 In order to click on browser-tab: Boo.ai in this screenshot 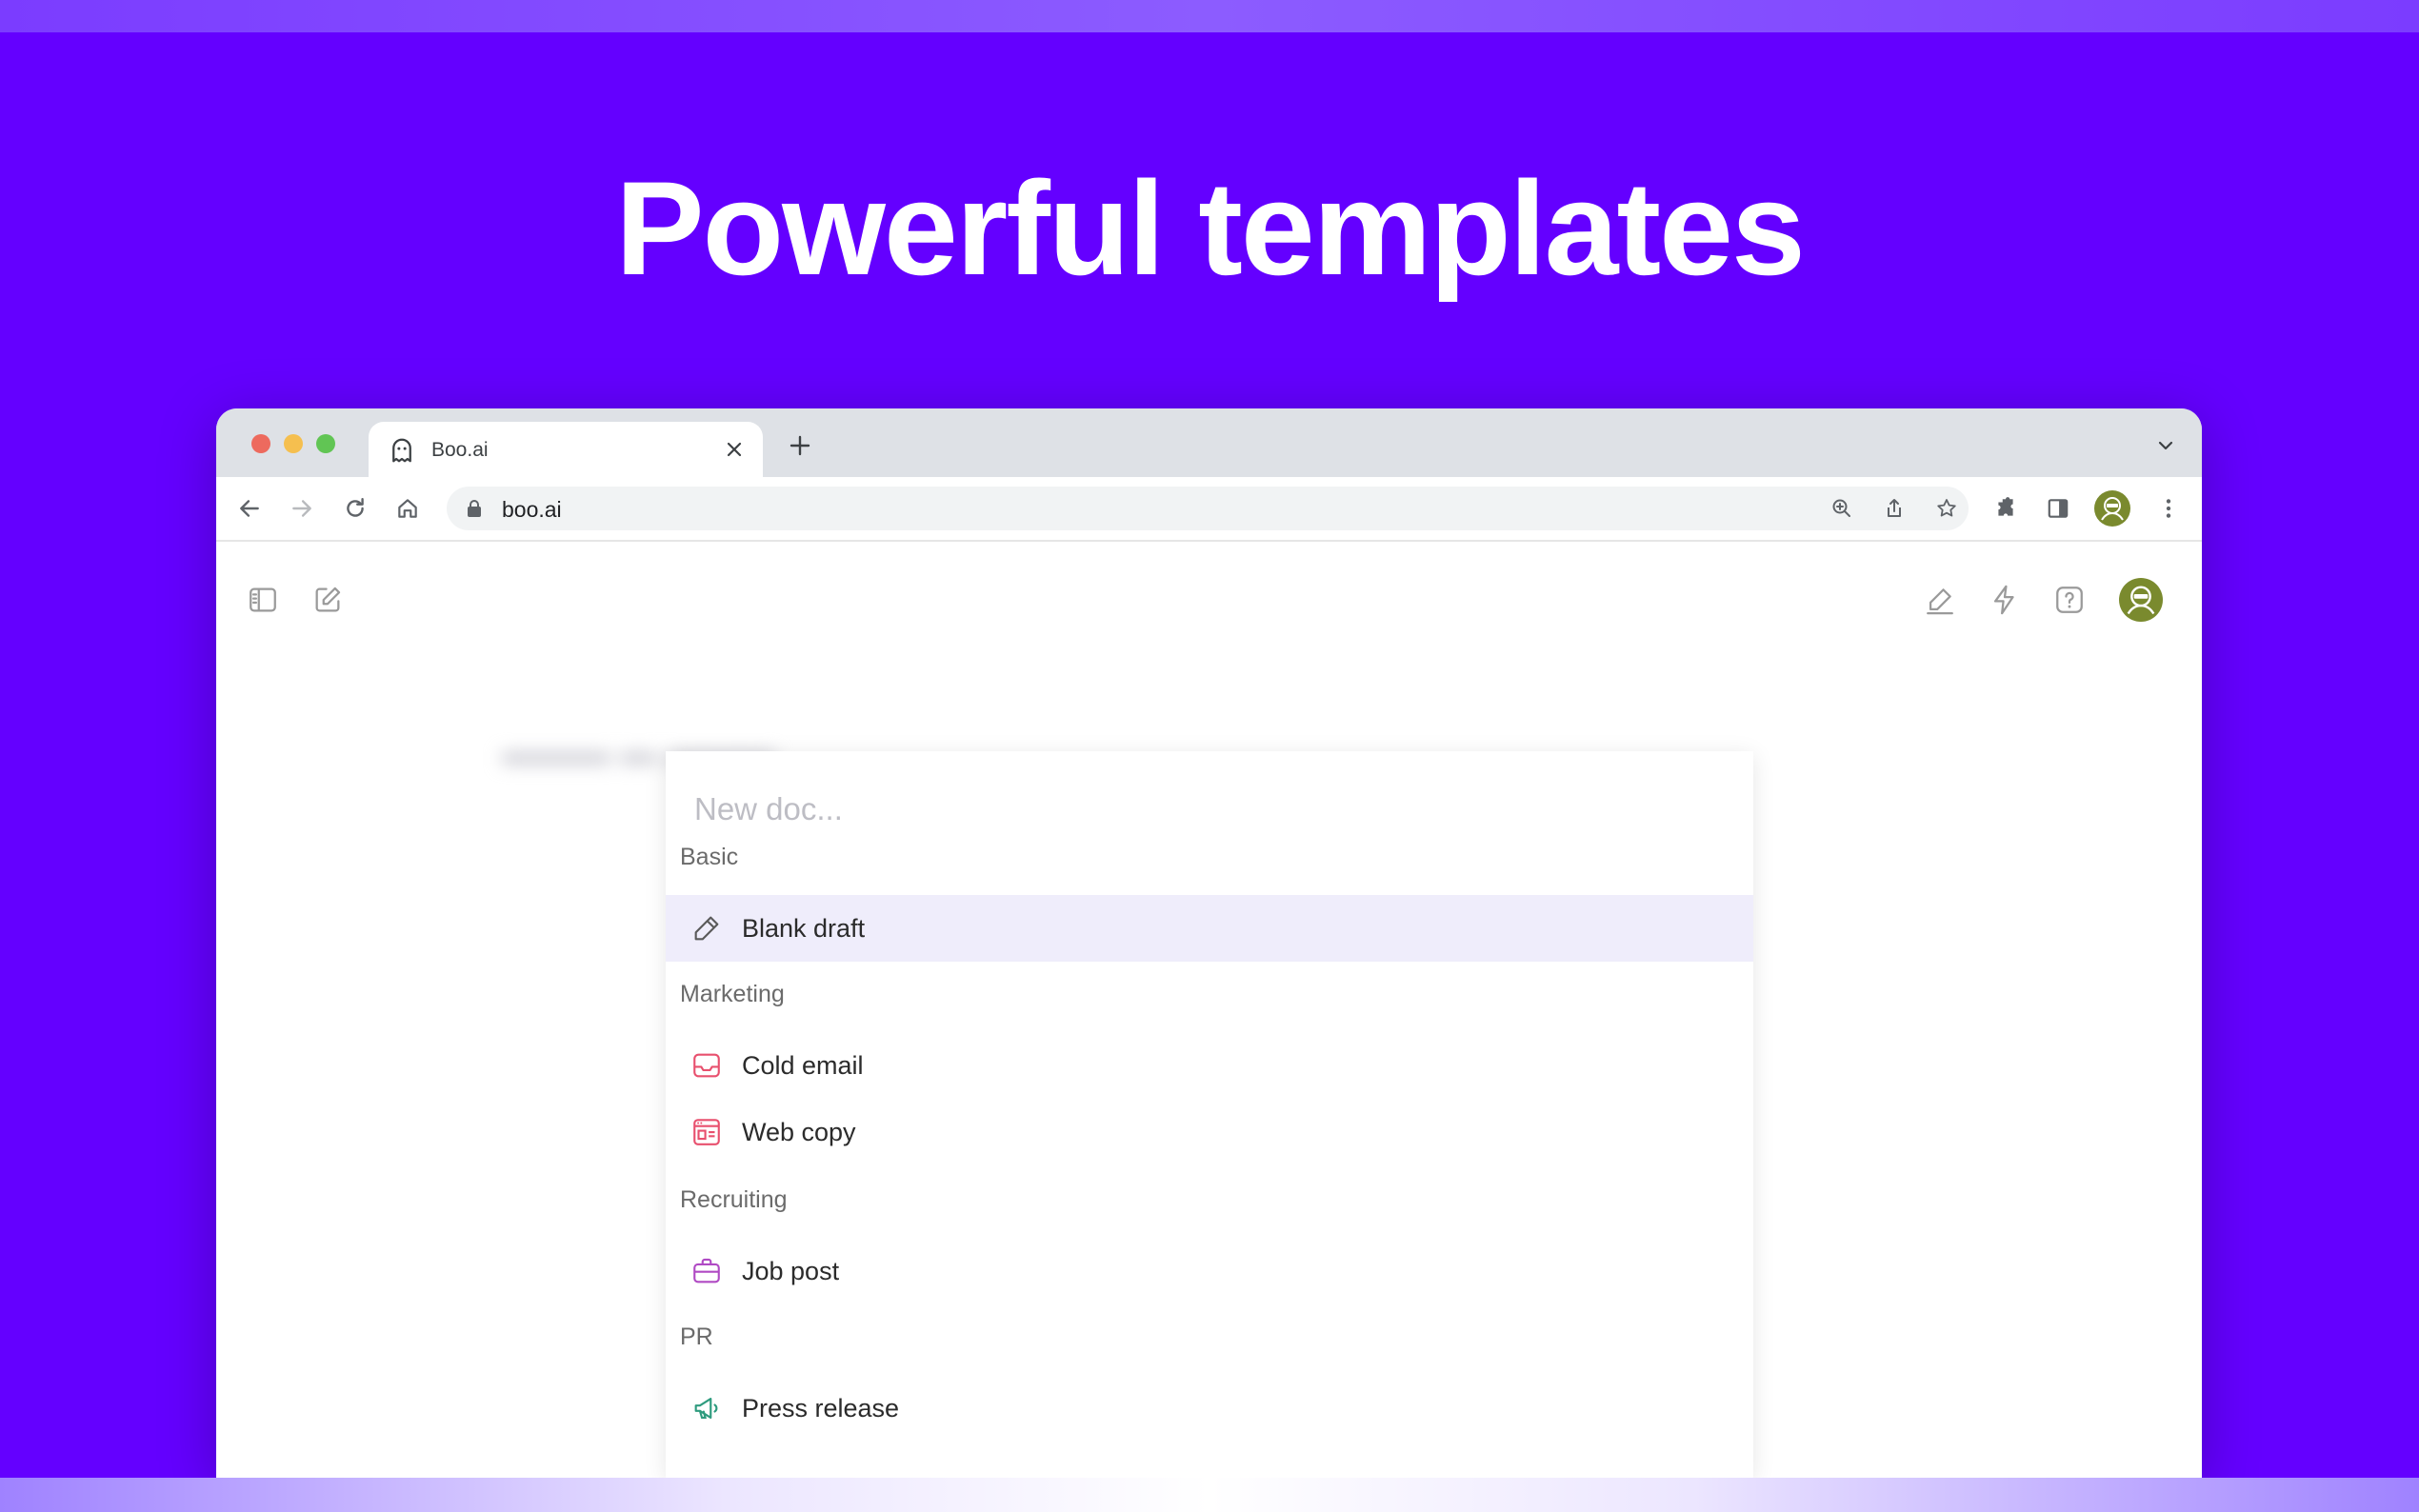, I will do `click(566, 449)`.